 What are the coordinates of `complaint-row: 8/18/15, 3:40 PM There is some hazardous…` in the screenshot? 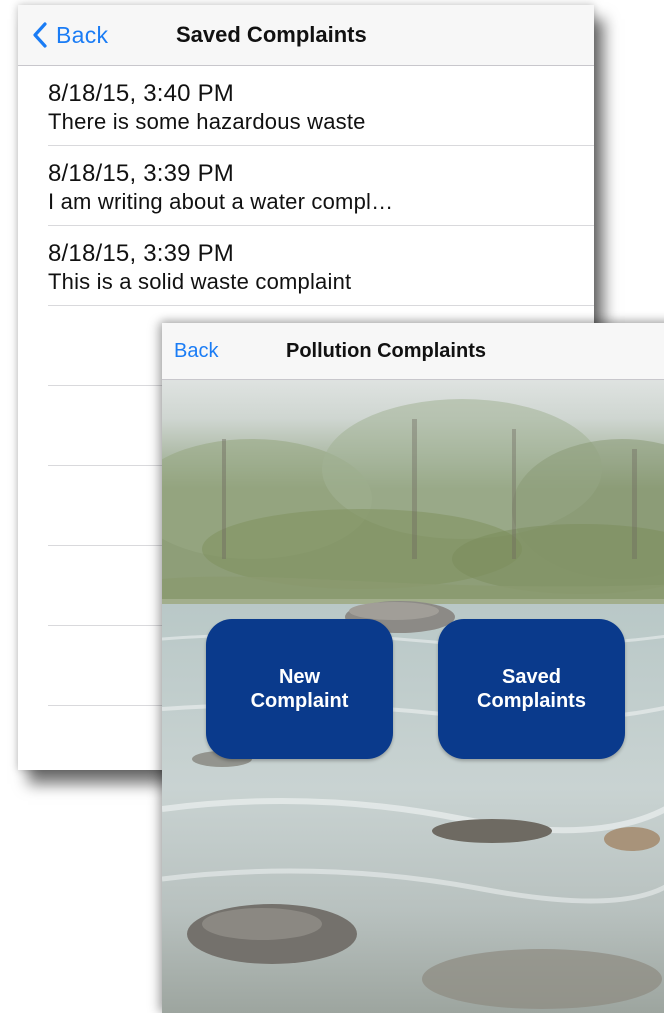 It's located at (321, 106).